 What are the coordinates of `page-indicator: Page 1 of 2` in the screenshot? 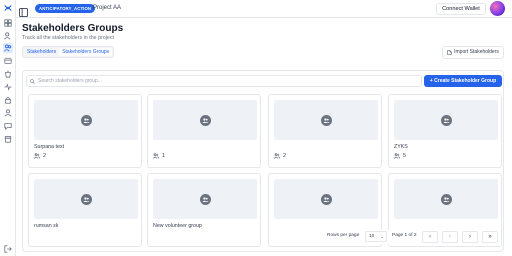 It's located at (404, 235).